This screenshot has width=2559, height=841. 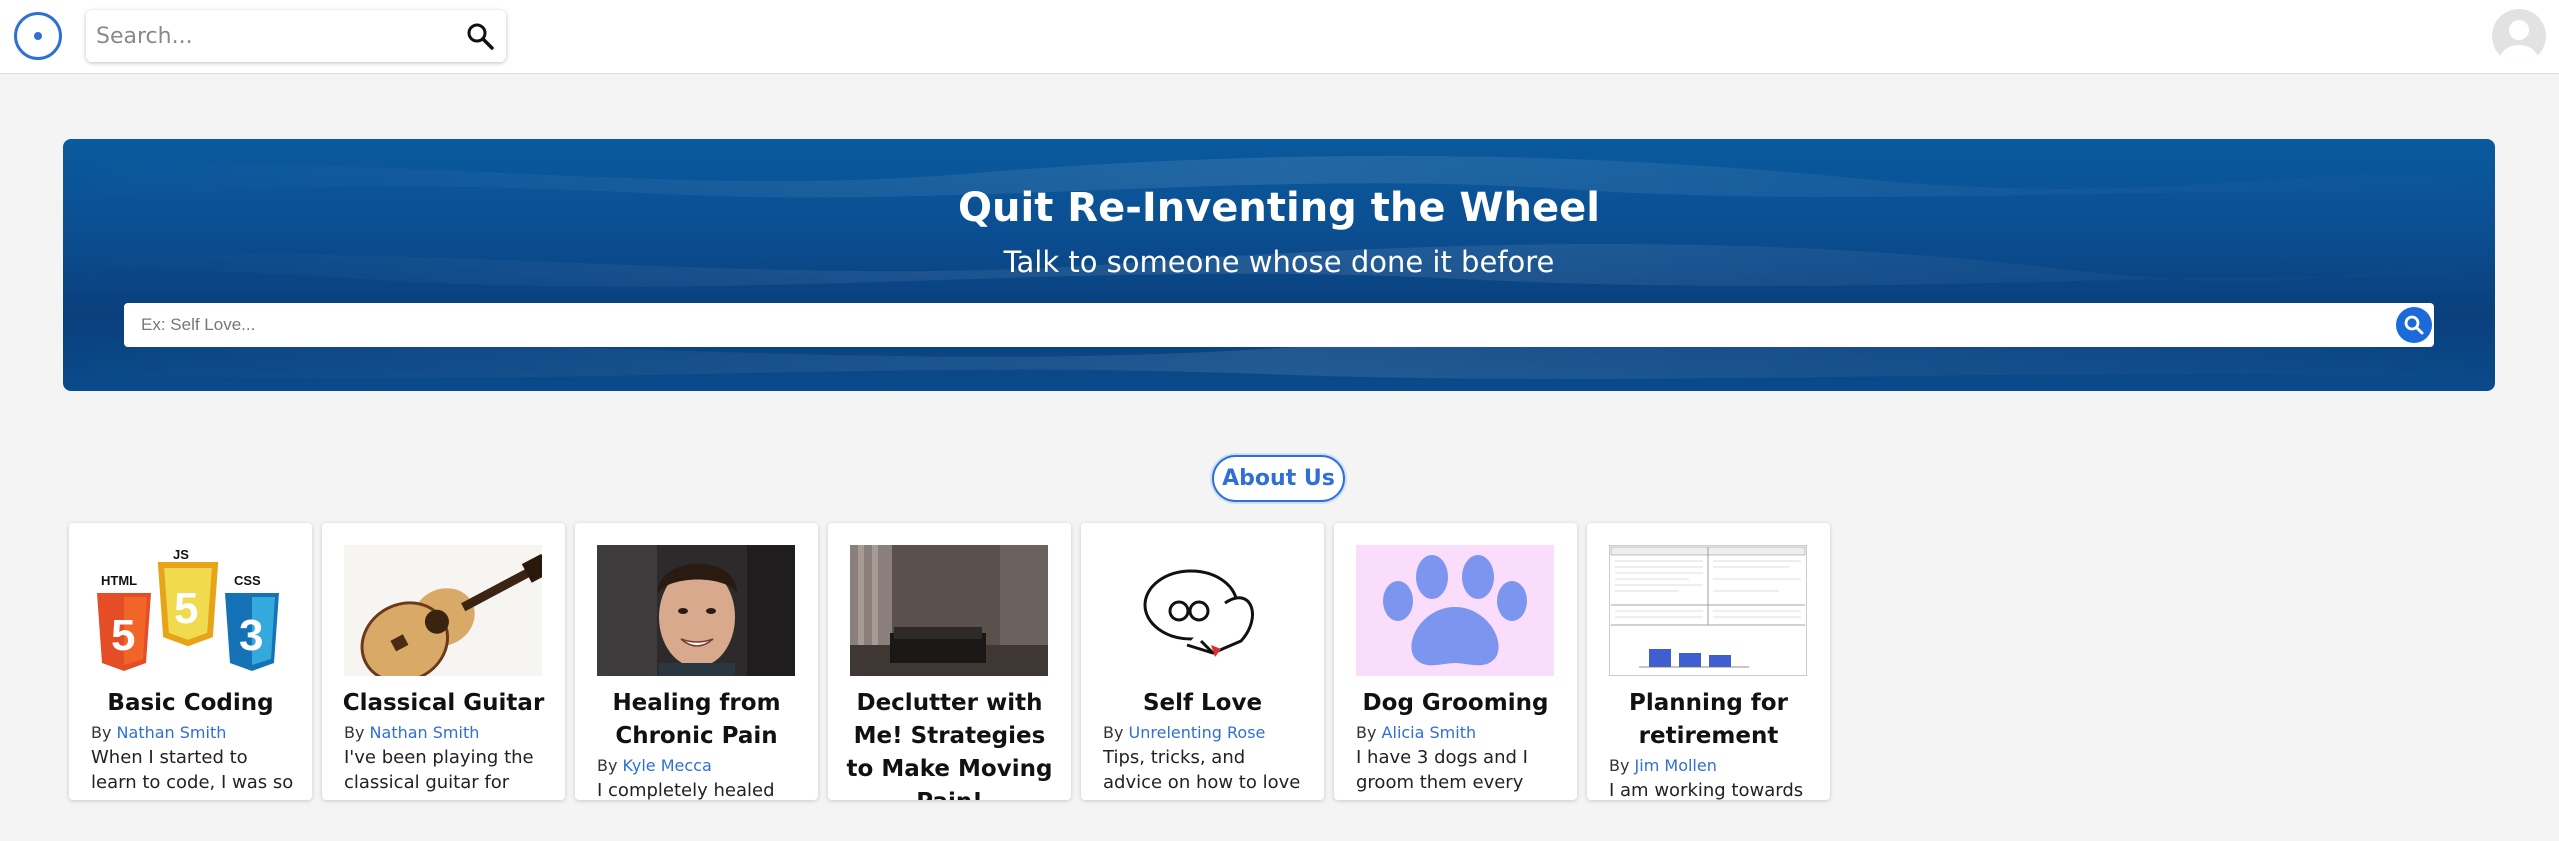 I want to click on card-description: I have 3 dogs and I groom them every, so click(x=1442, y=770).